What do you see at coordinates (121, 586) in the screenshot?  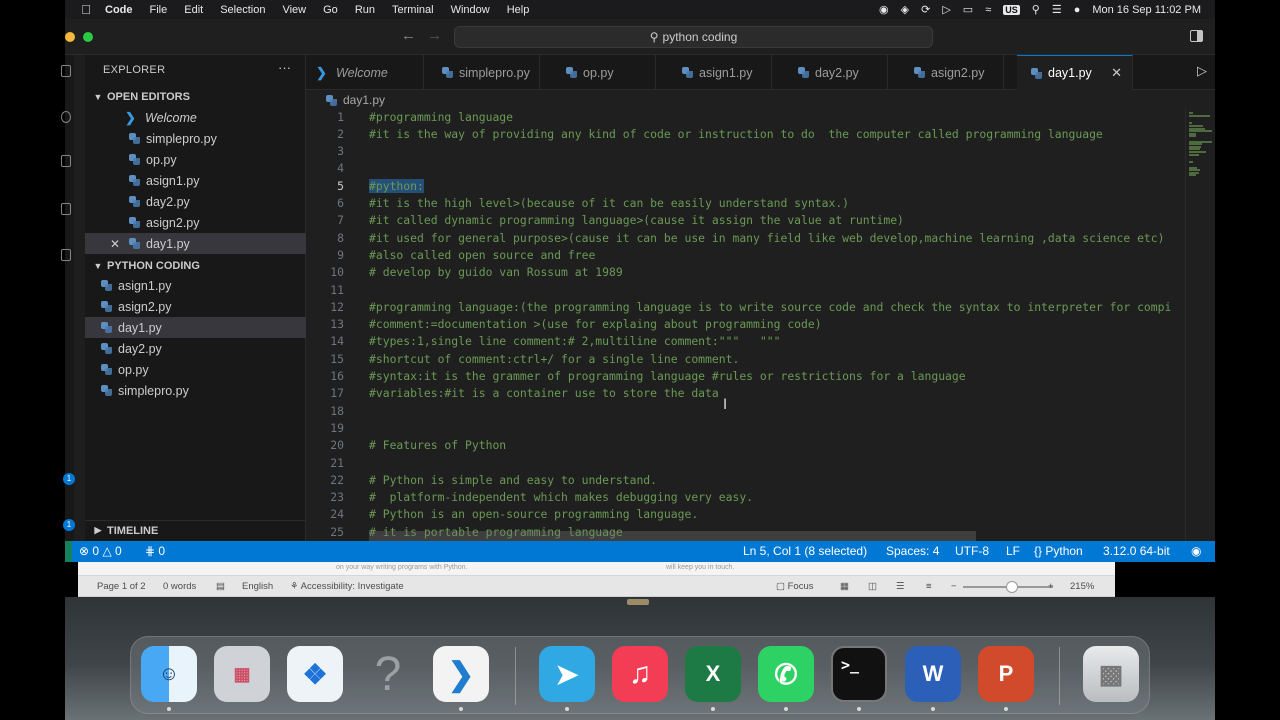 I see `page-count: Page 1 of 2` at bounding box center [121, 586].